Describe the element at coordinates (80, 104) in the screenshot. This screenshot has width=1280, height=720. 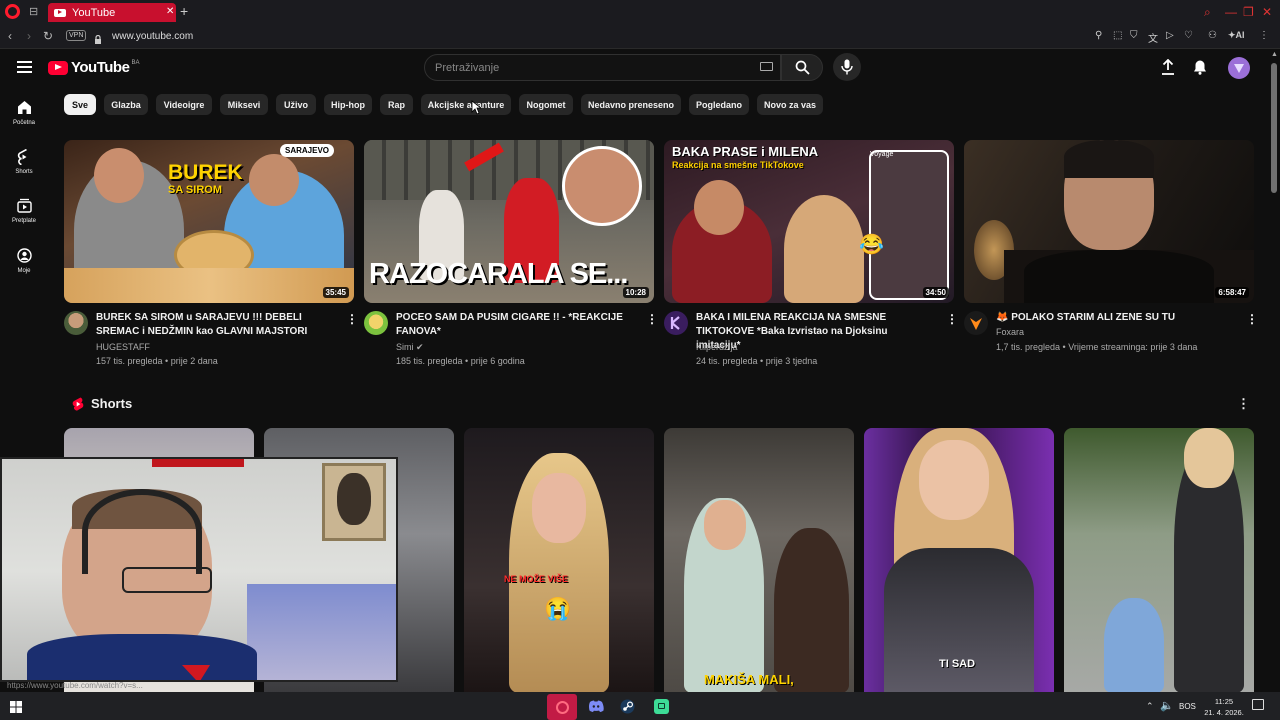
I see `chip-sve: Sve` at that location.